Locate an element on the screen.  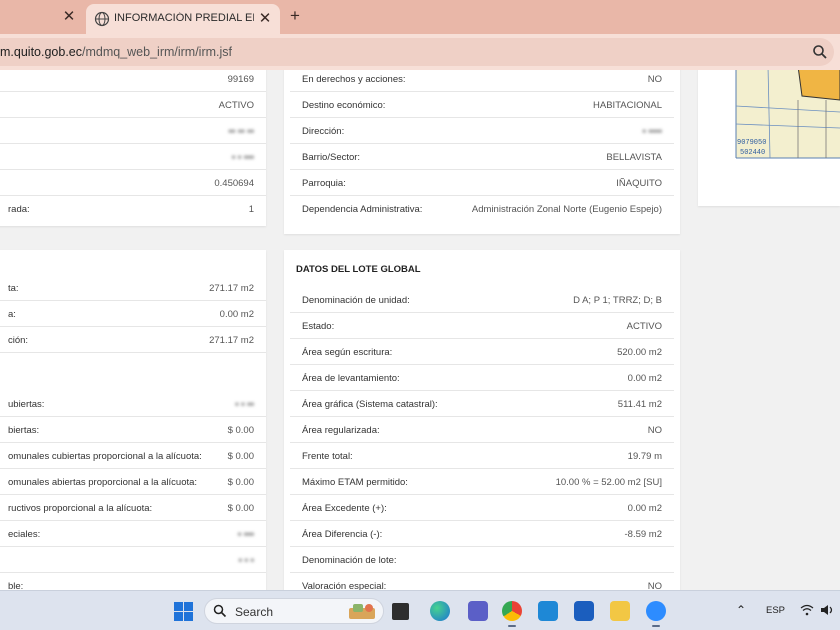
tray-chevron-icon: ⌃ is located at coordinates (741, 610).